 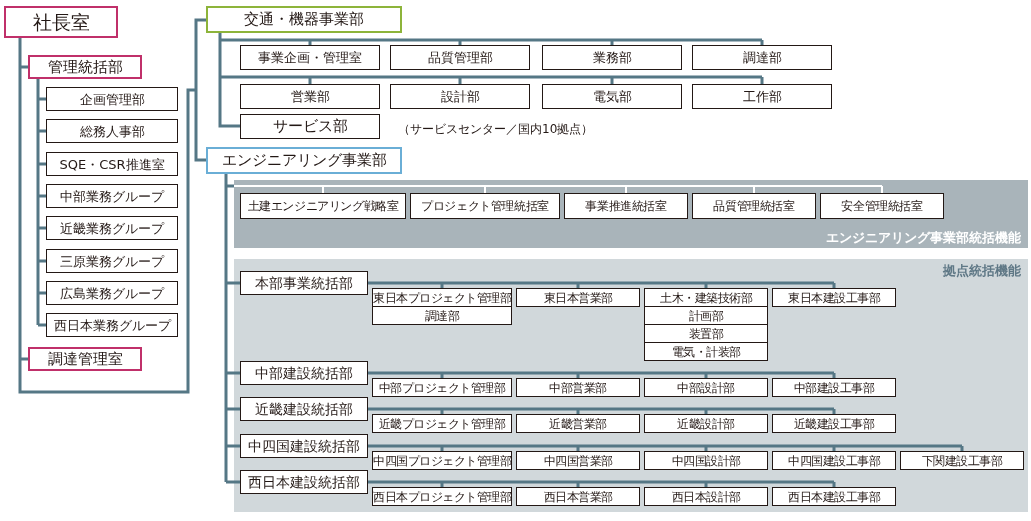 I want to click on org-box: 営業部, so click(x=310, y=96).